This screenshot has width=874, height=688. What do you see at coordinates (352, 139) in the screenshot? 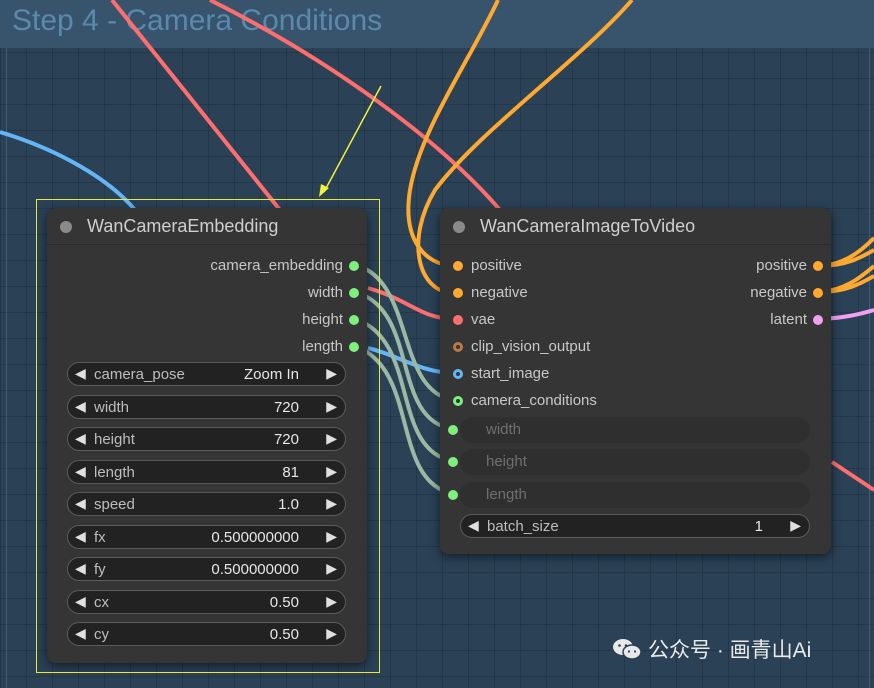
I see `annotation-arrow-line` at bounding box center [352, 139].